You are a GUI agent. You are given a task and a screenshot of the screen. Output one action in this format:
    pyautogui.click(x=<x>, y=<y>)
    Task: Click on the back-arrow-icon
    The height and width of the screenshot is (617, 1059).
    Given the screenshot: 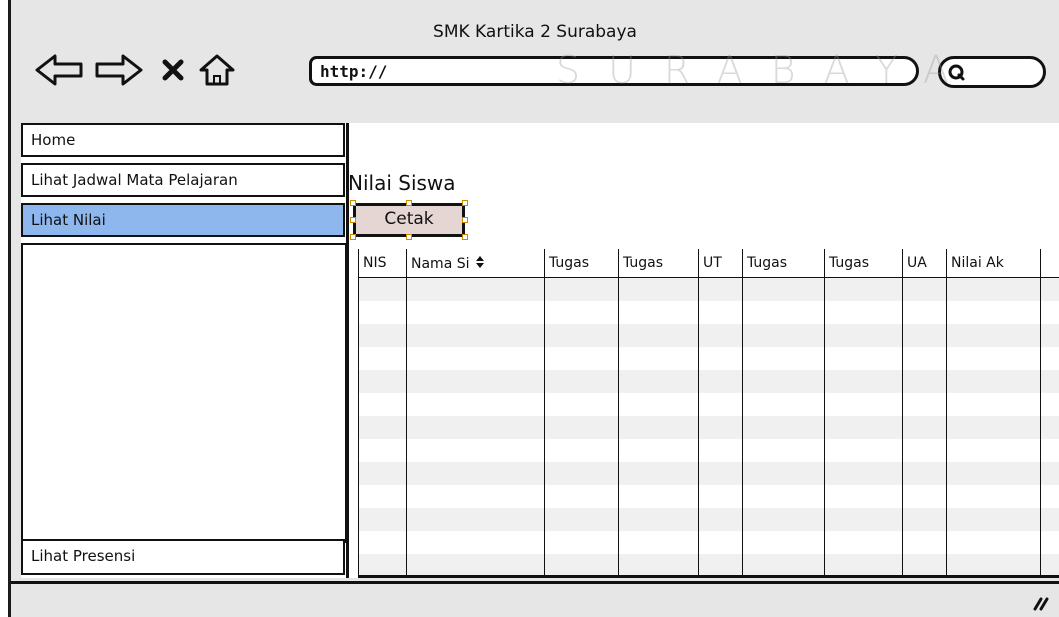 What is the action you would take?
    pyautogui.click(x=59, y=70)
    